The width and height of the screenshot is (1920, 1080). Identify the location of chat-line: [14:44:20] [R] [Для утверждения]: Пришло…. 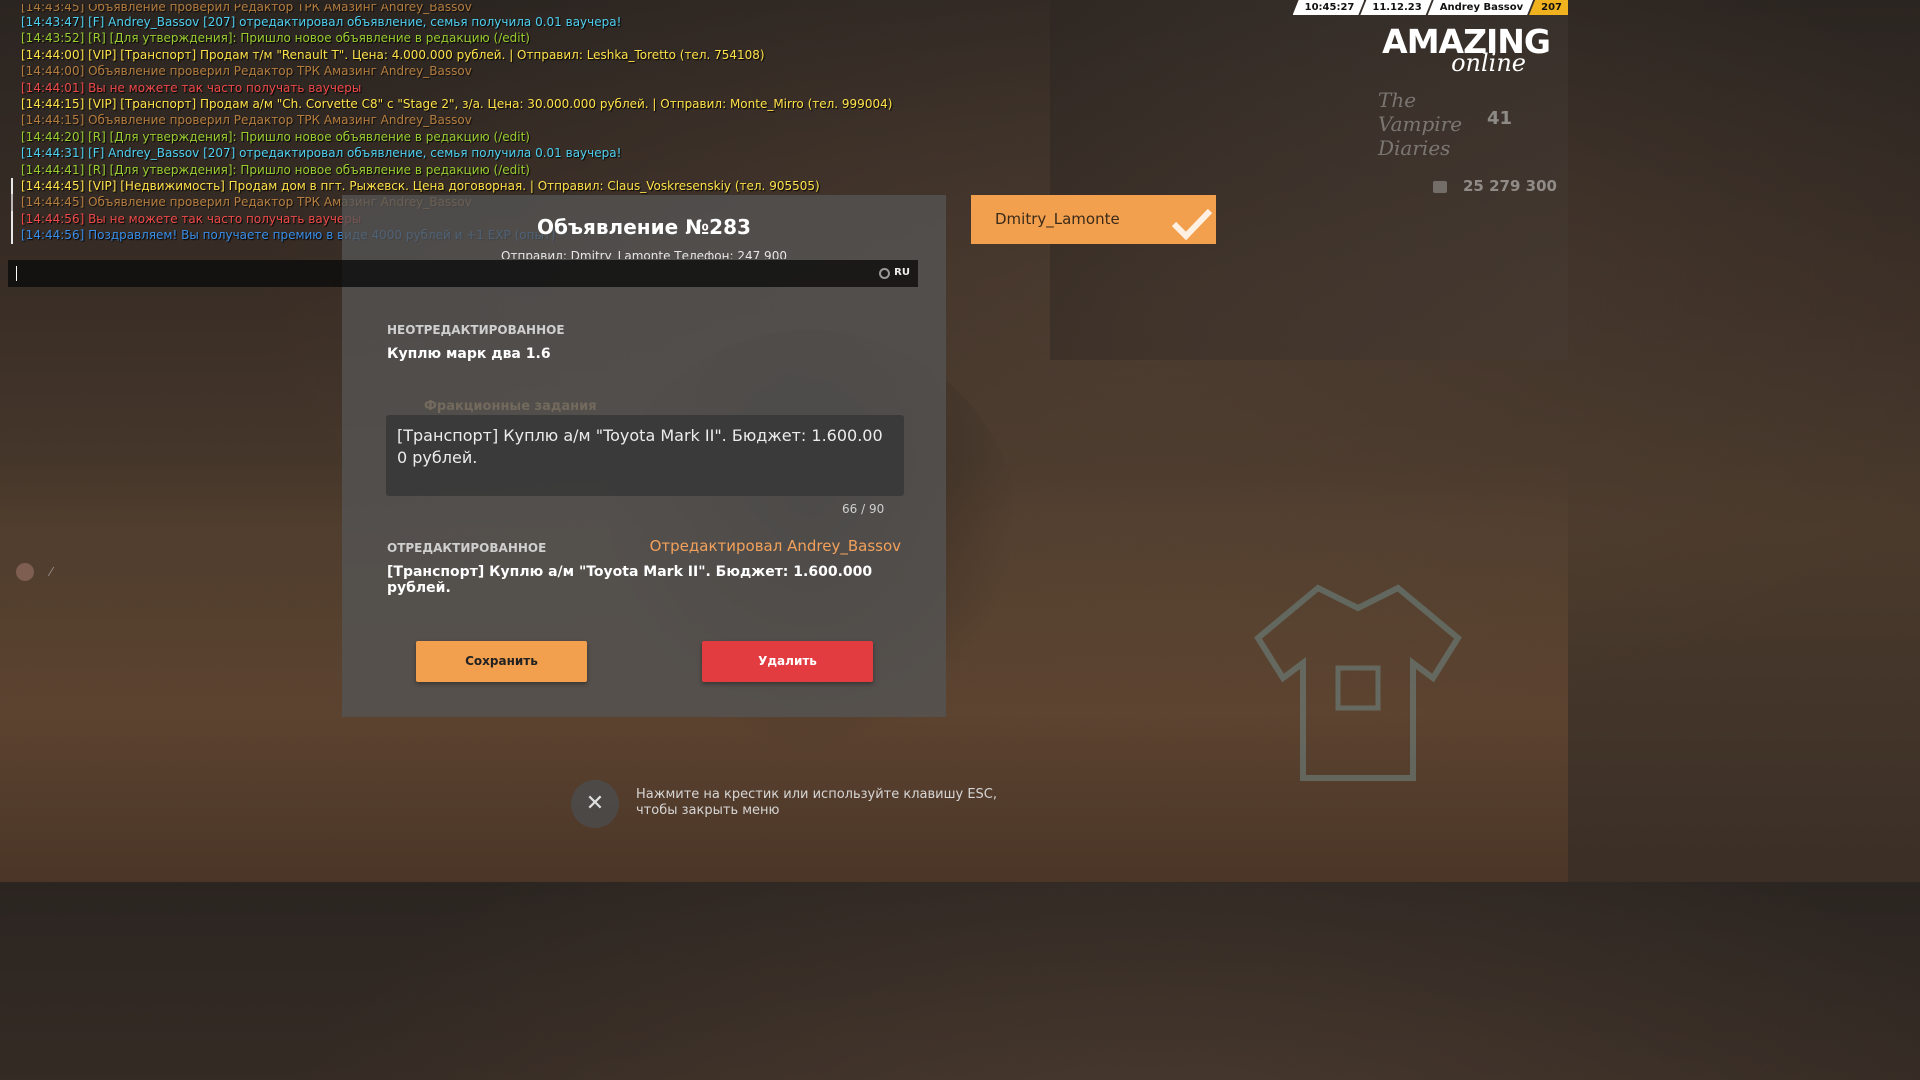
(275, 136).